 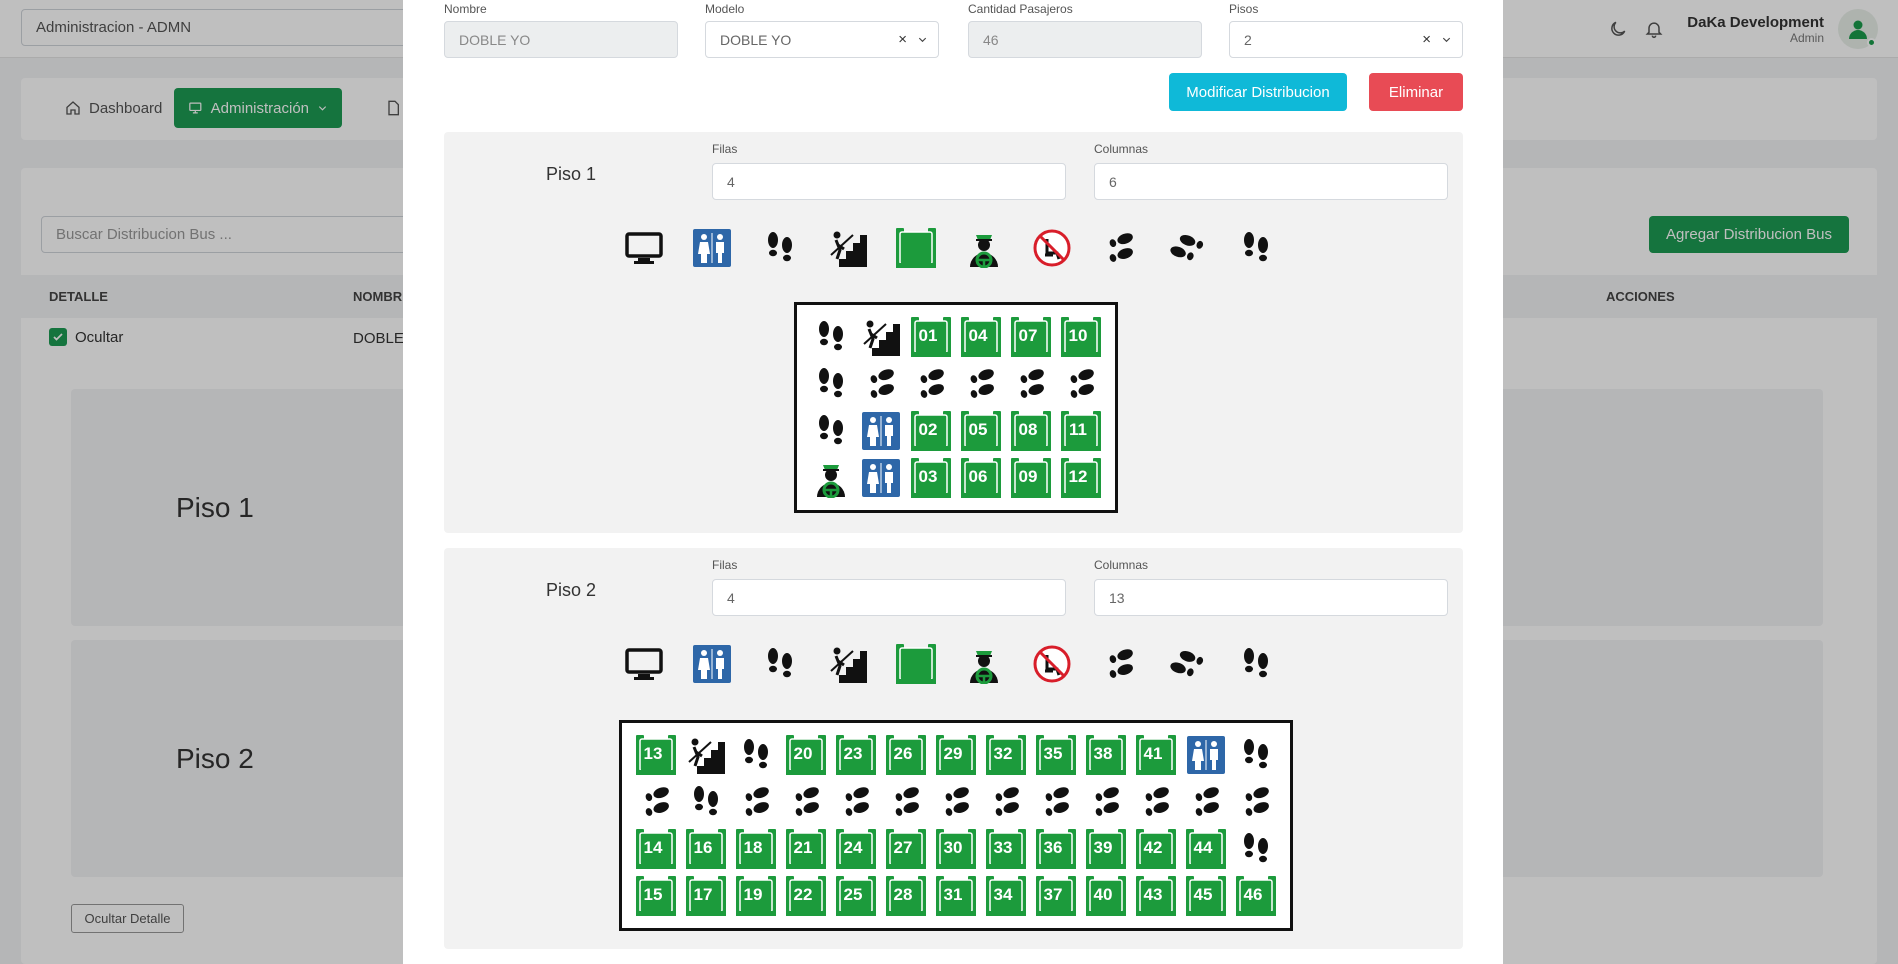 What do you see at coordinates (756, 896) in the screenshot?
I see `seat-19: 19` at bounding box center [756, 896].